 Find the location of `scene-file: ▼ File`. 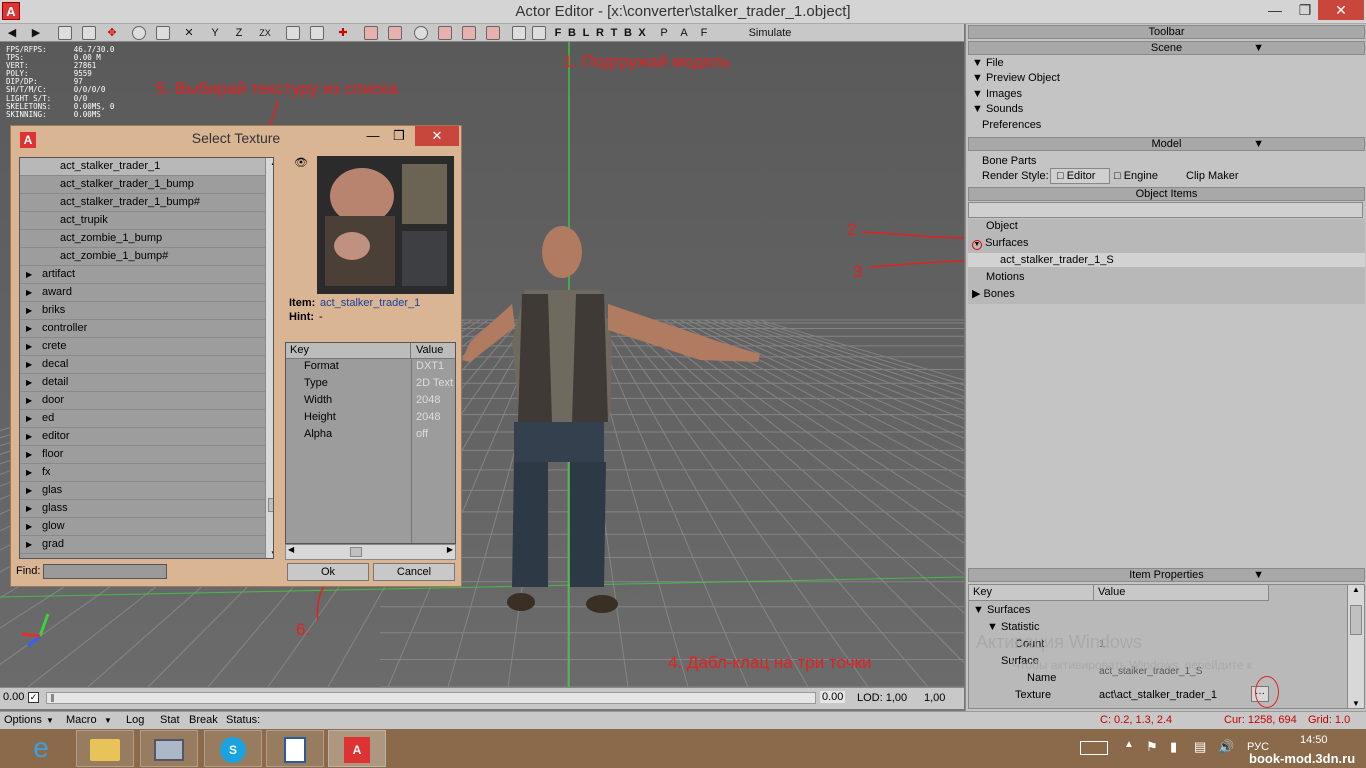

scene-file: ▼ File is located at coordinates (988, 63).